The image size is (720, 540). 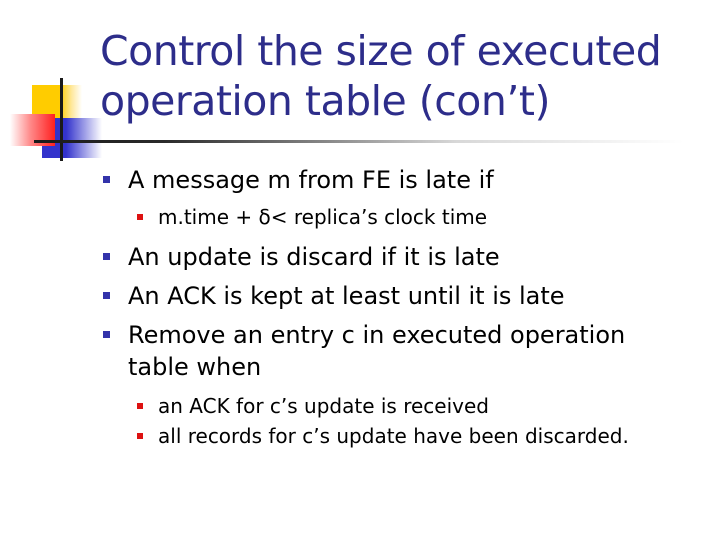 I want to click on decorative-vertical-line, so click(x=61, y=119).